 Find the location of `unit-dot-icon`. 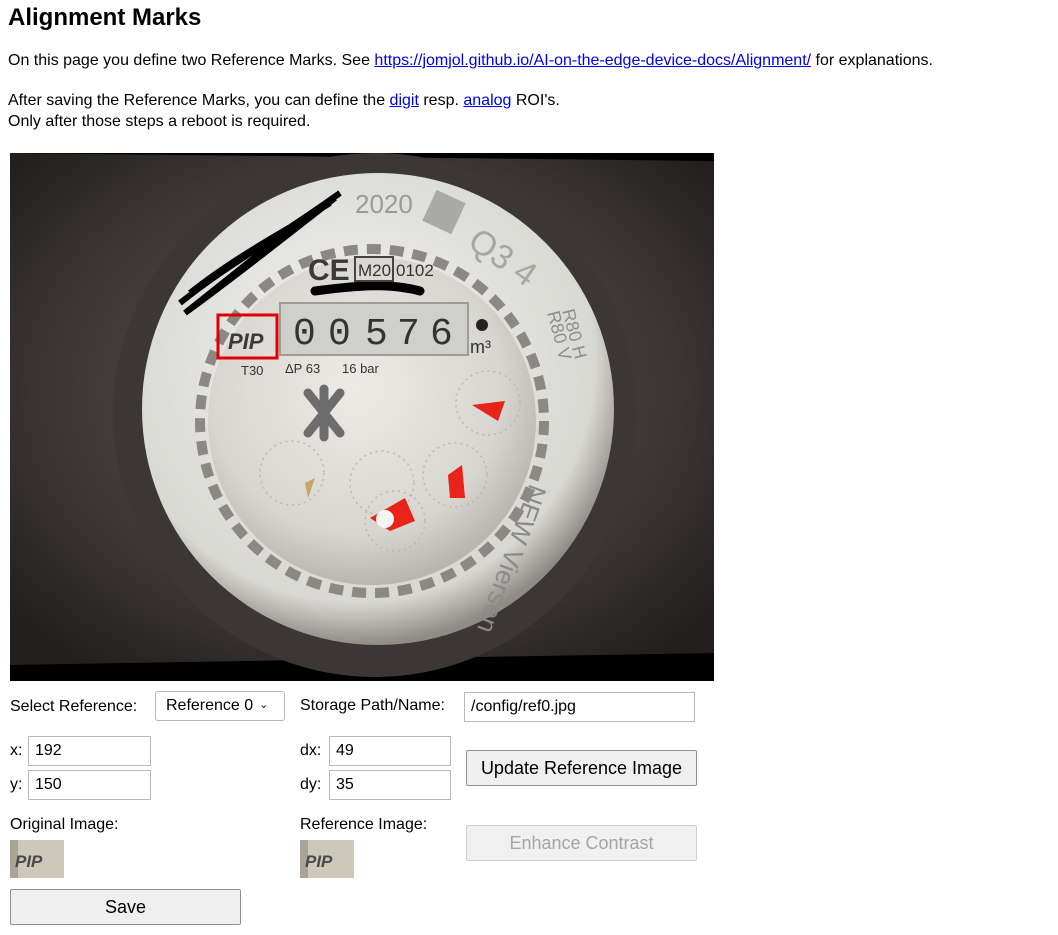

unit-dot-icon is located at coordinates (482, 325).